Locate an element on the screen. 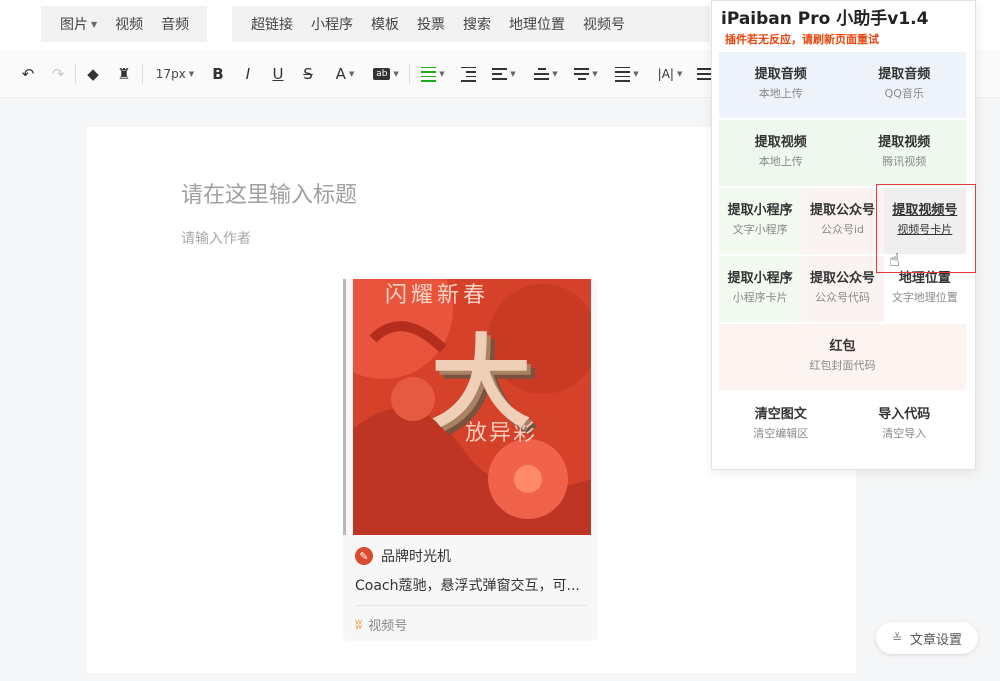 The width and height of the screenshot is (1000, 681). article-settings-button: ≚ 文章设置 is located at coordinates (927, 638).